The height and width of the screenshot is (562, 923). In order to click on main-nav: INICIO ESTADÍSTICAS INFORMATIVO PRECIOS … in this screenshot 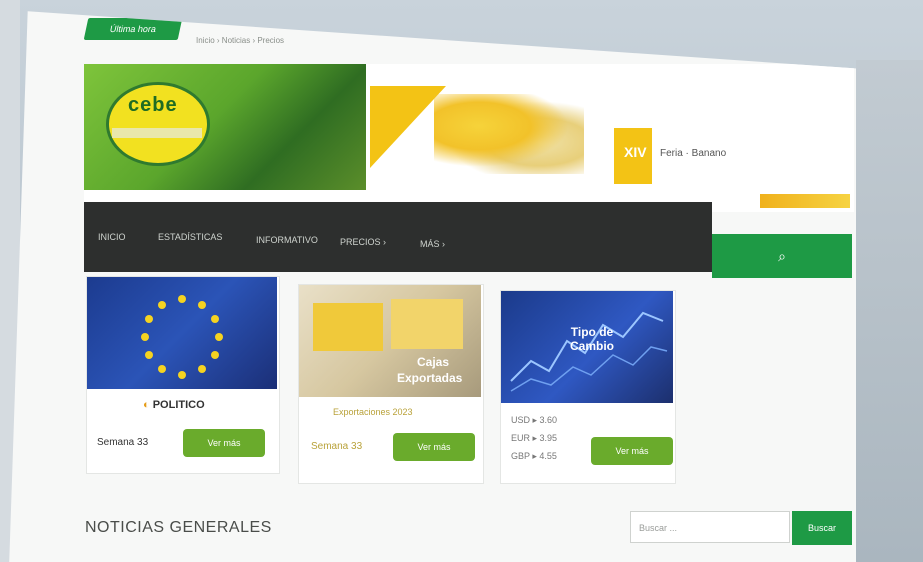, I will do `click(398, 237)`.